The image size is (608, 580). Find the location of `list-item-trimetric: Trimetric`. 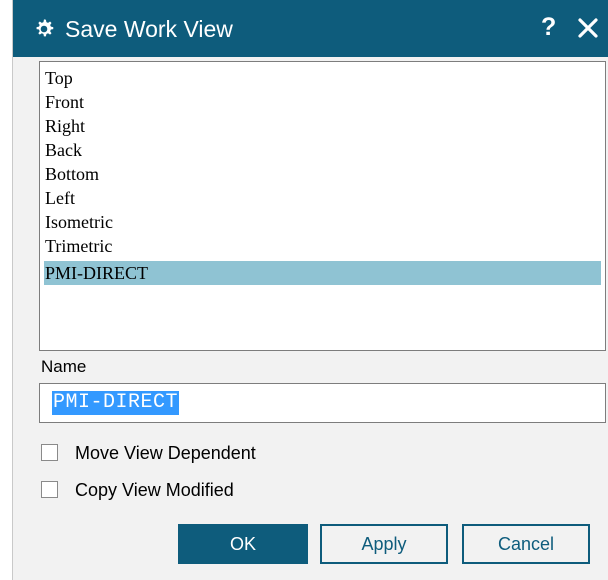

list-item-trimetric: Trimetric is located at coordinates (322, 246).